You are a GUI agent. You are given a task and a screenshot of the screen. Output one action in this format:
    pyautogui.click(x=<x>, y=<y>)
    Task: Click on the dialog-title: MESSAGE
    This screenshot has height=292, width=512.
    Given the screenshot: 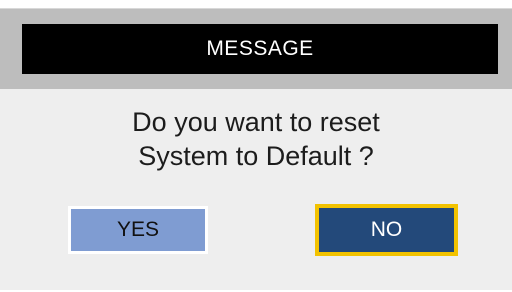 What is the action you would take?
    pyautogui.click(x=260, y=48)
    